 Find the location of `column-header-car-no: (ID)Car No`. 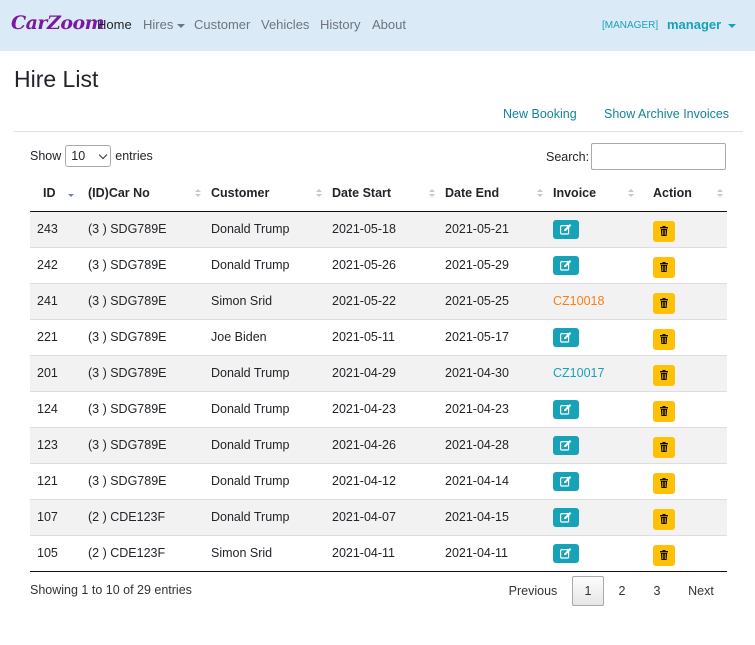

column-header-car-no: (ID)Car No is located at coordinates (141, 194).